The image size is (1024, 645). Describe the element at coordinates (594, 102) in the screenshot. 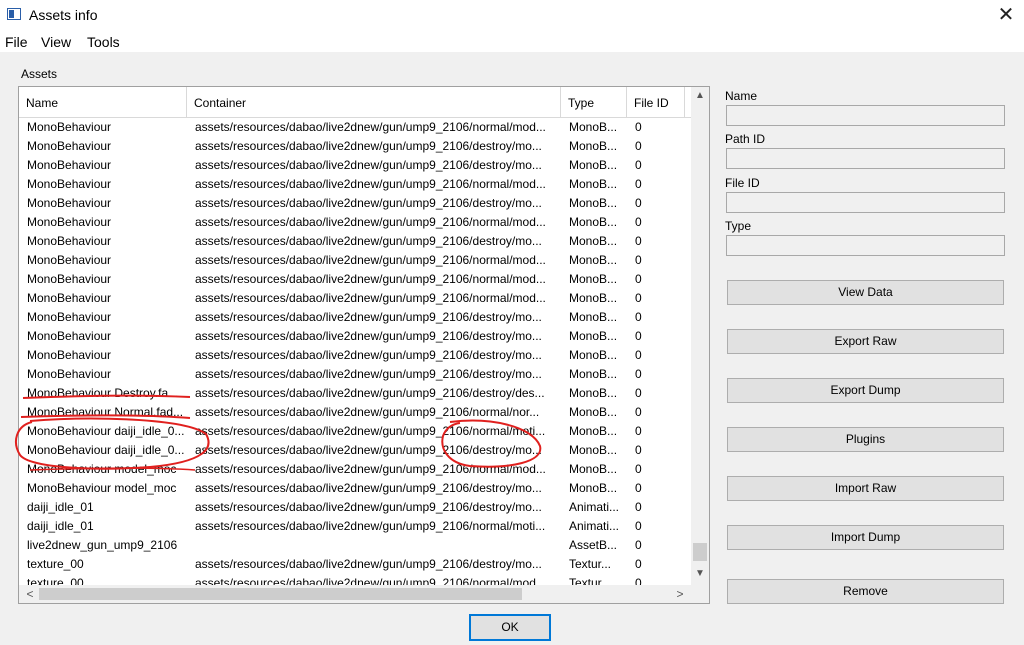

I see `column-header-type: Type` at that location.